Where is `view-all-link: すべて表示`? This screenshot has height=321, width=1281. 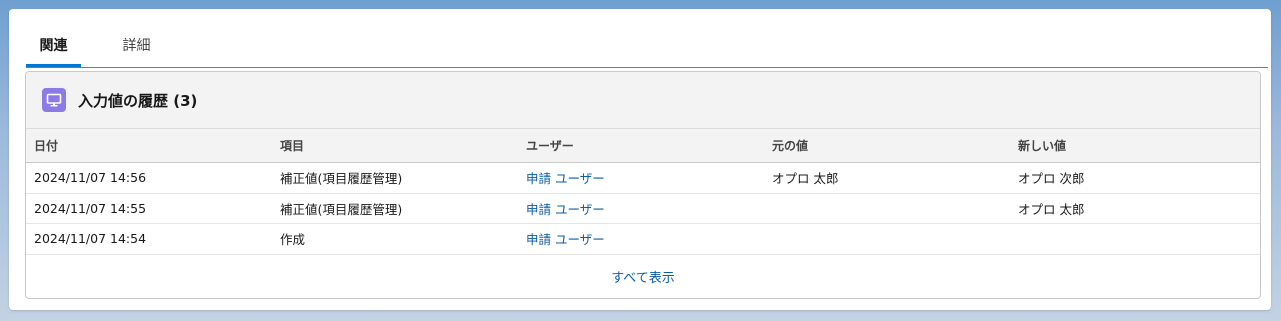 view-all-link: すべて表示 is located at coordinates (643, 276).